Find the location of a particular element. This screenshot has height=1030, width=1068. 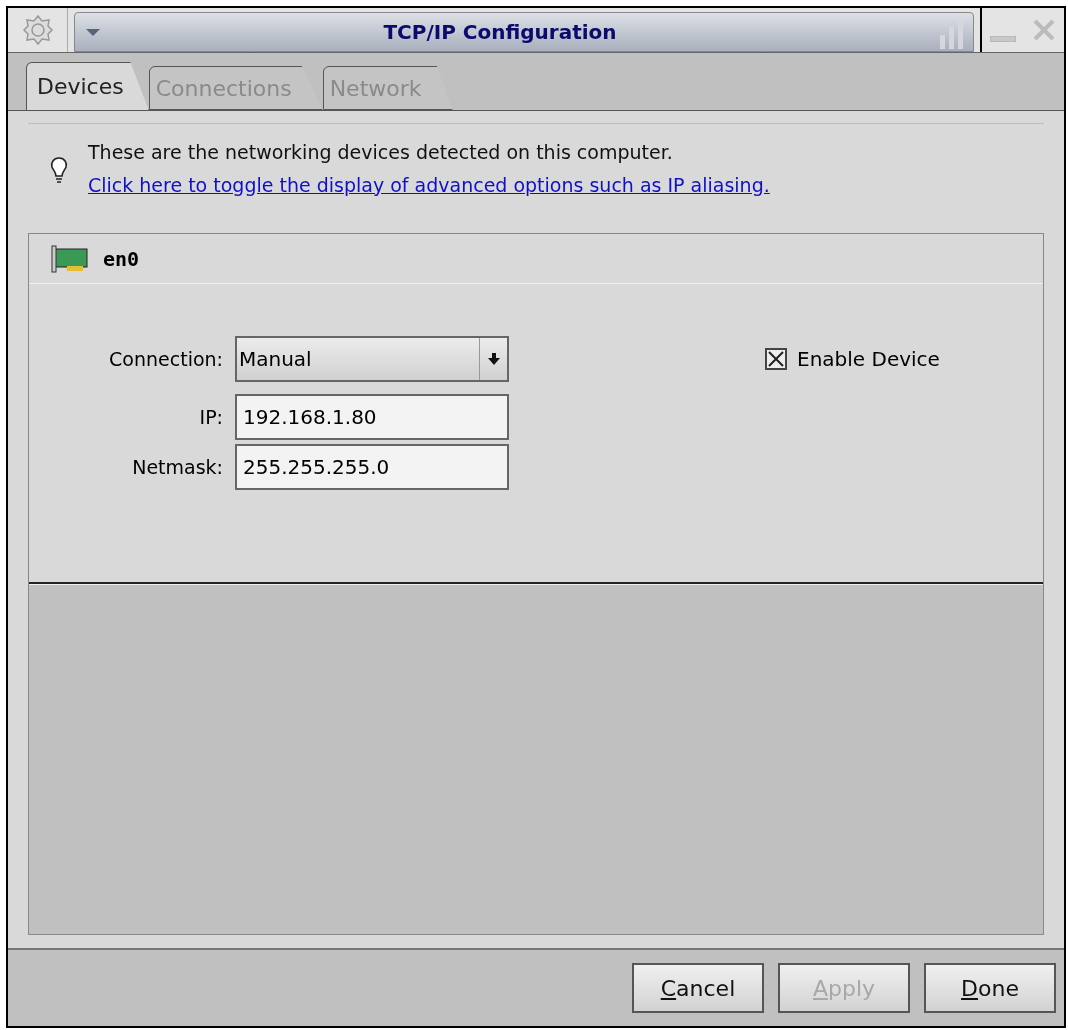

check-x-icon is located at coordinates (776, 359).